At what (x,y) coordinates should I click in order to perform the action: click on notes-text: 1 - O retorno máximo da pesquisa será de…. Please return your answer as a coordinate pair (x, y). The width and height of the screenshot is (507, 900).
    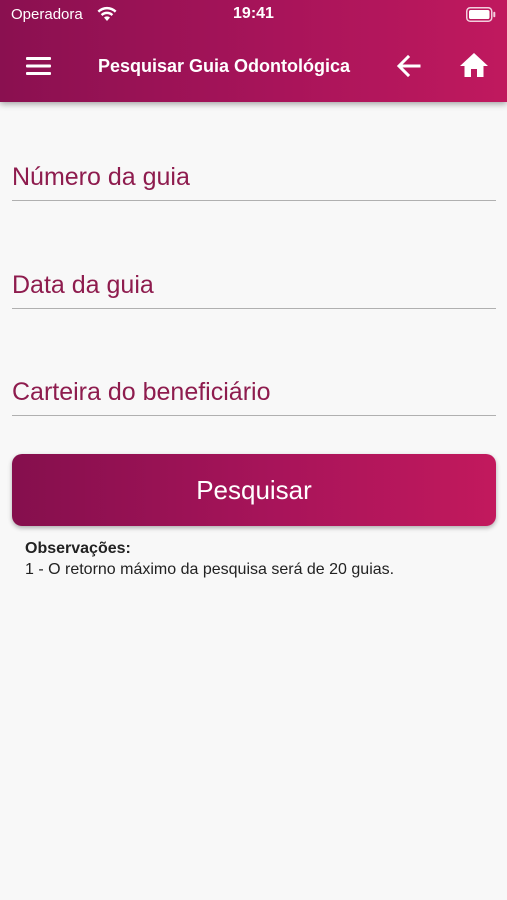
    Looking at the image, I should click on (210, 569).